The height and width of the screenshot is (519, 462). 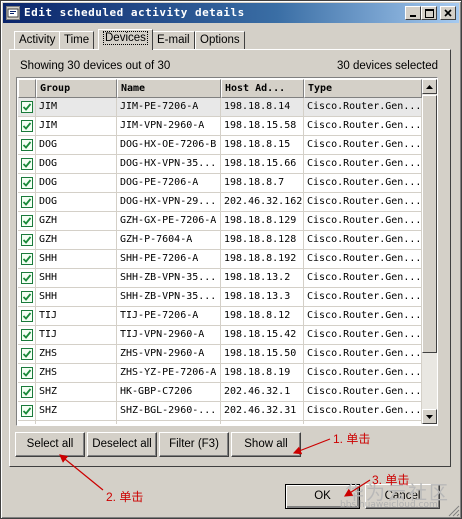 I want to click on tab-time: Time, so click(x=77, y=40).